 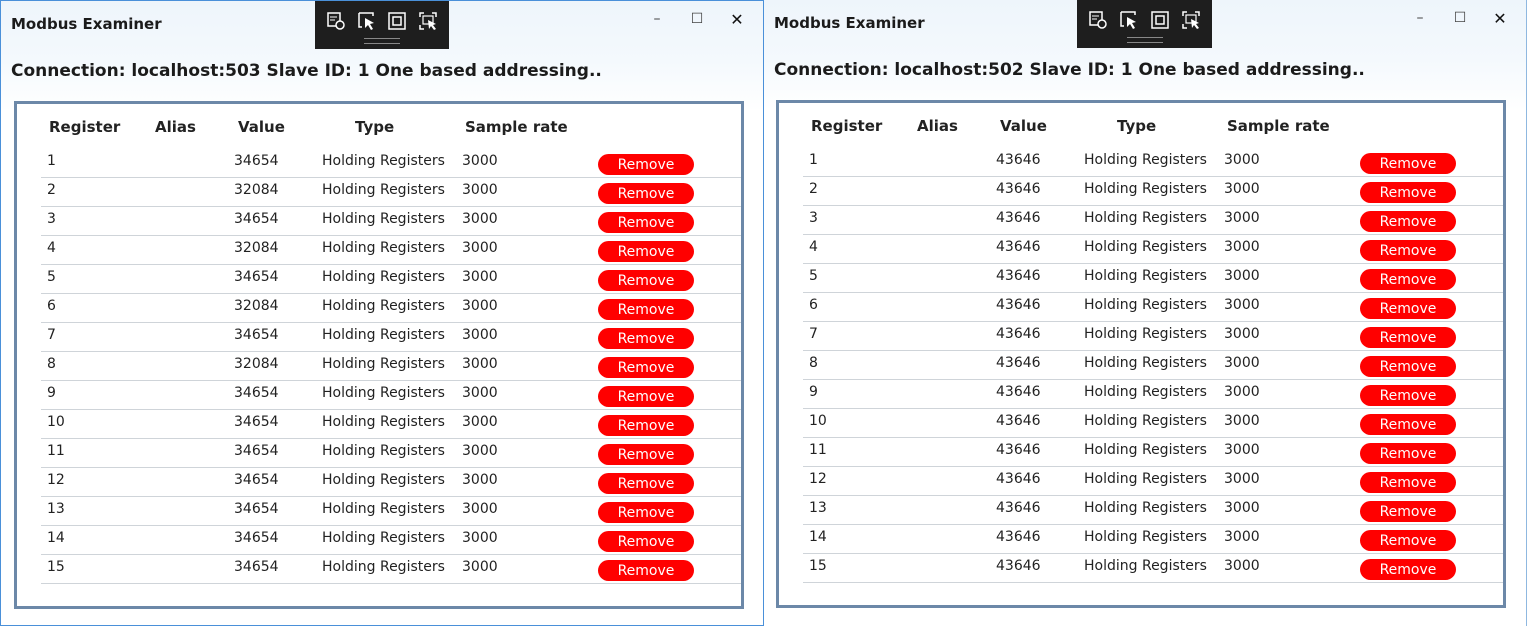 I want to click on table-row: 12 34654 Holding Registers 3000 Remove, so click(x=391, y=482).